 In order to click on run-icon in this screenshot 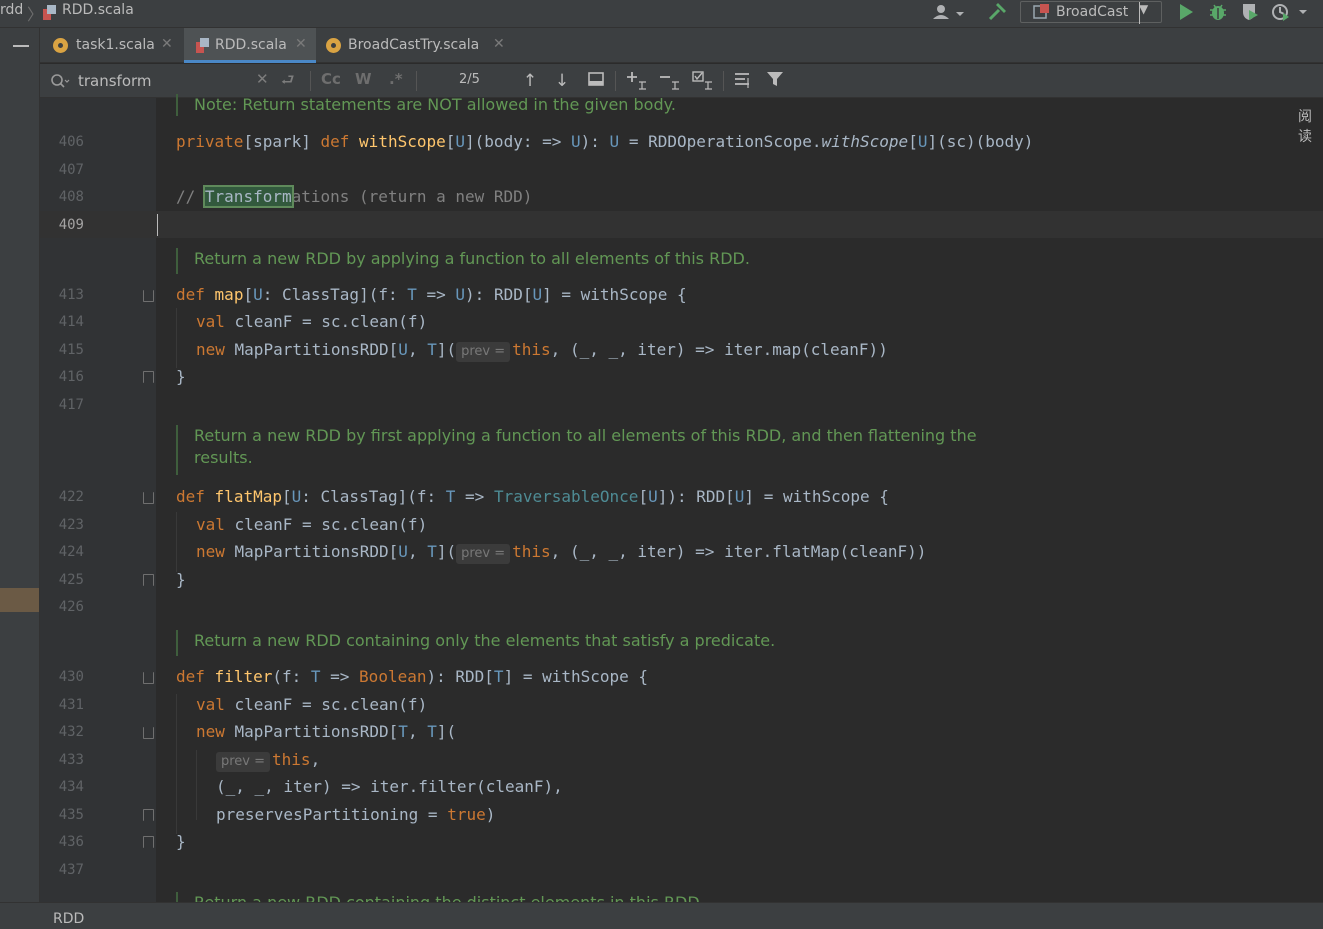, I will do `click(1186, 14)`.